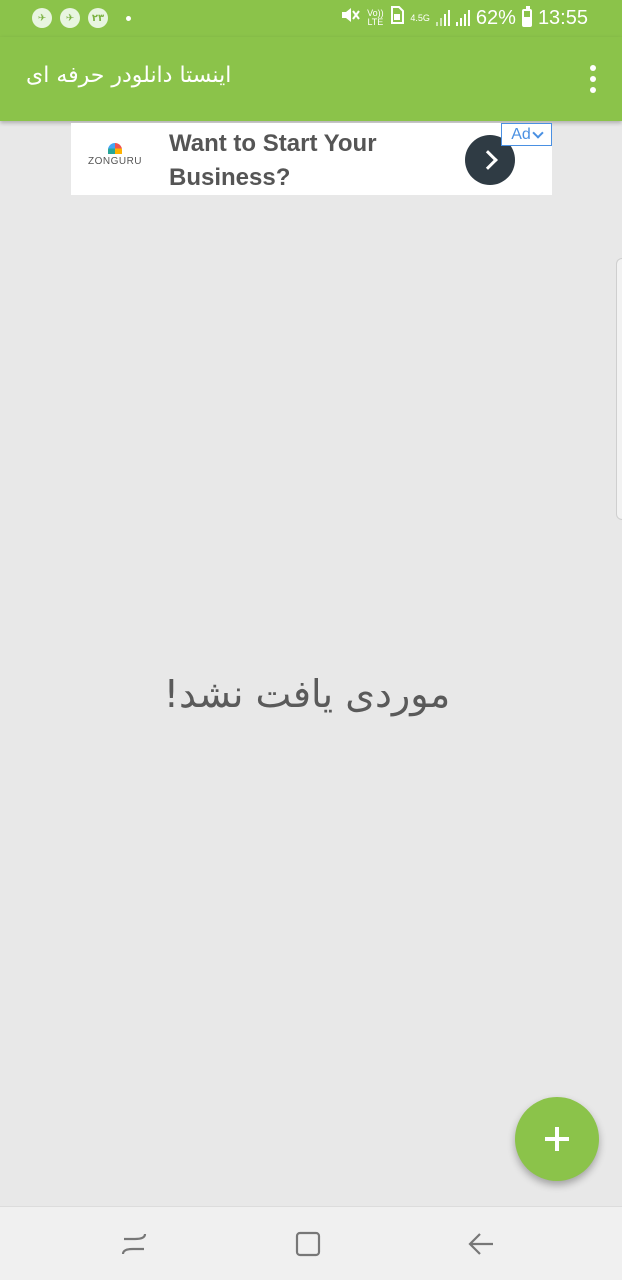 This screenshot has height=1280, width=622. Describe the element at coordinates (129, 75) in the screenshot. I see `app-title: اینستا دانلودر حرفه ای` at that location.